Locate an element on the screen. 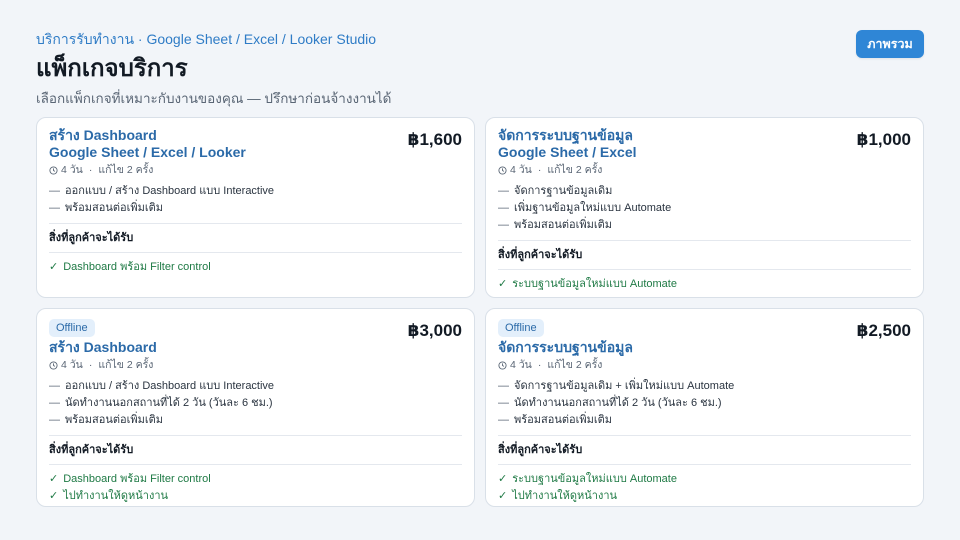  package-title-line2: Google Sheet / Excel / Looker is located at coordinates (147, 152).